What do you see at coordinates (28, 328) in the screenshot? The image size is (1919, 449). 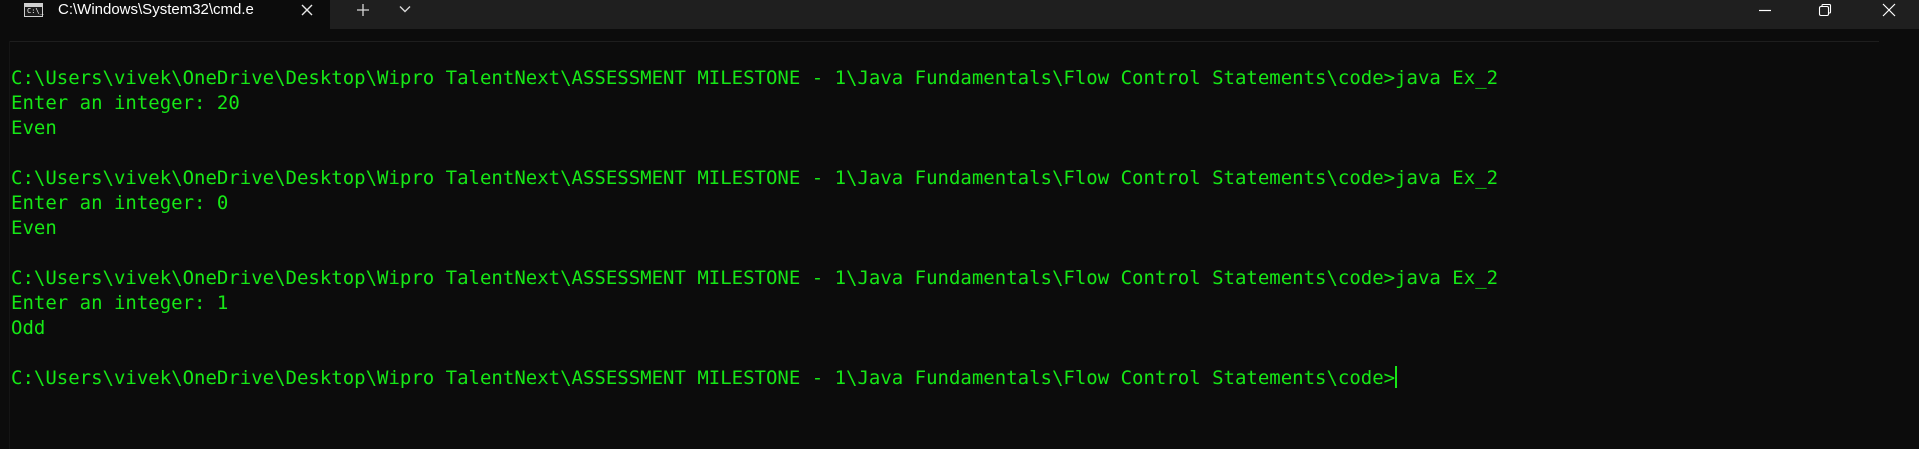 I see `terminal-line: Odd` at bounding box center [28, 328].